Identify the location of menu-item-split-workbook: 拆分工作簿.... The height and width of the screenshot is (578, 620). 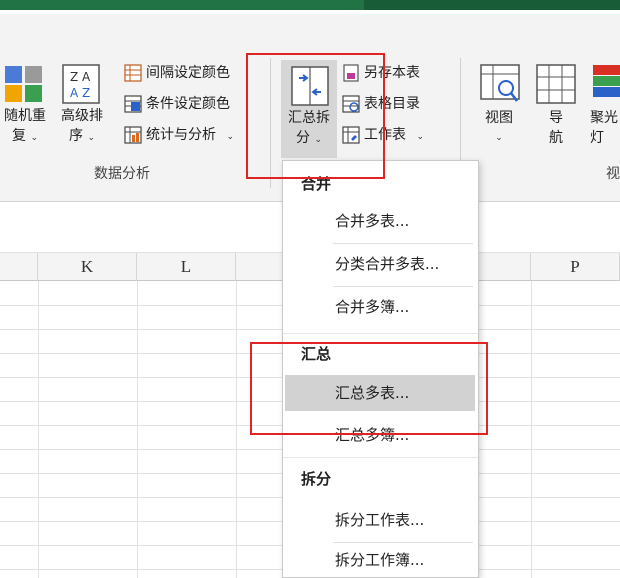
(380, 560).